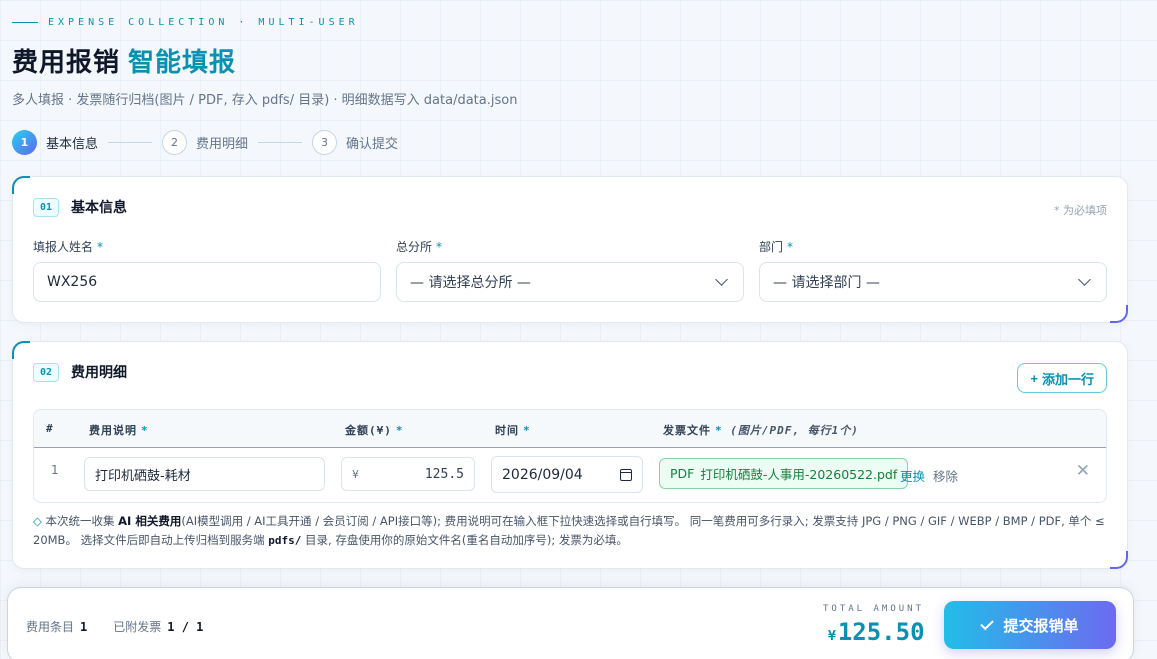 This screenshot has width=1157, height=659. I want to click on total-amount: ¥ 125.50, so click(876, 632).